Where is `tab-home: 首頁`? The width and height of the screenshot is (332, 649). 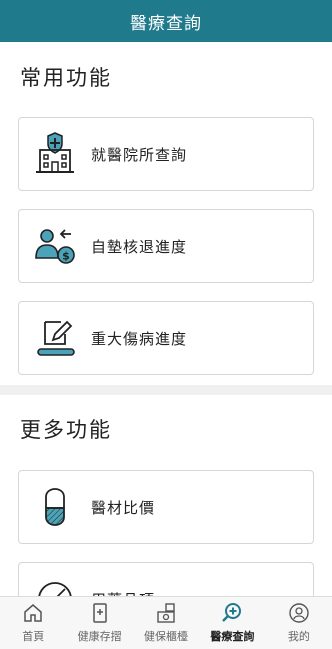
tab-home: 首頁 is located at coordinates (33, 623).